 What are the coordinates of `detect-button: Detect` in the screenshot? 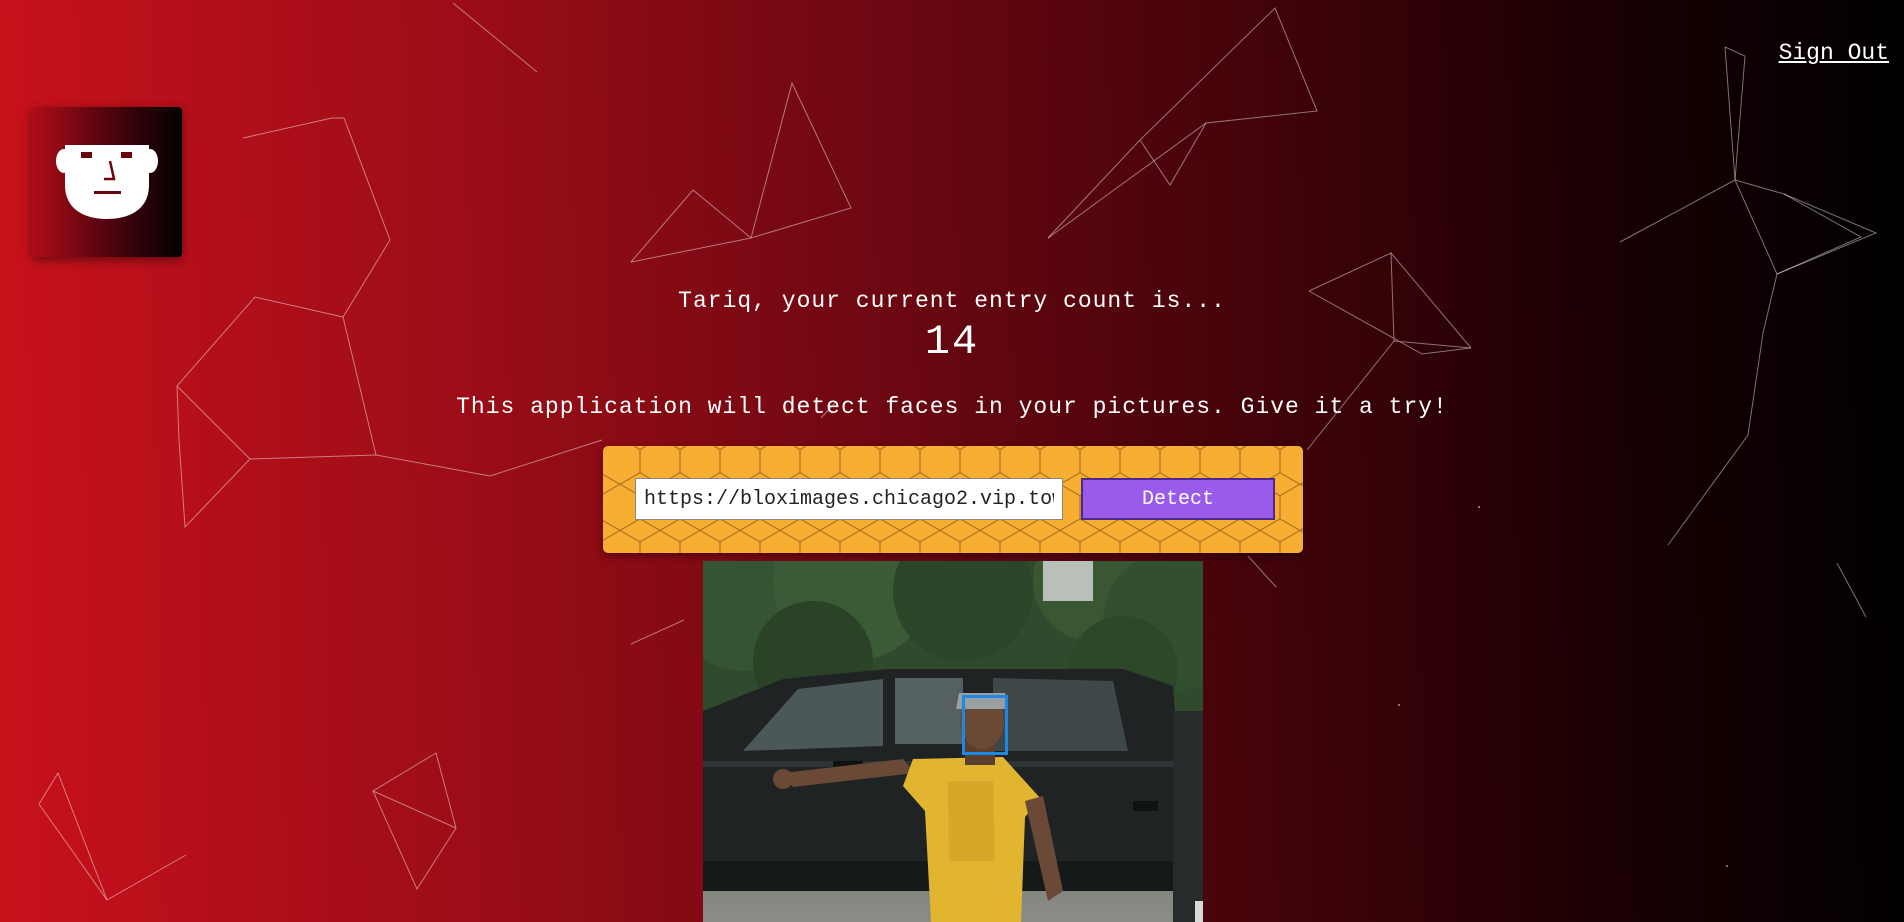 It's located at (1178, 499).